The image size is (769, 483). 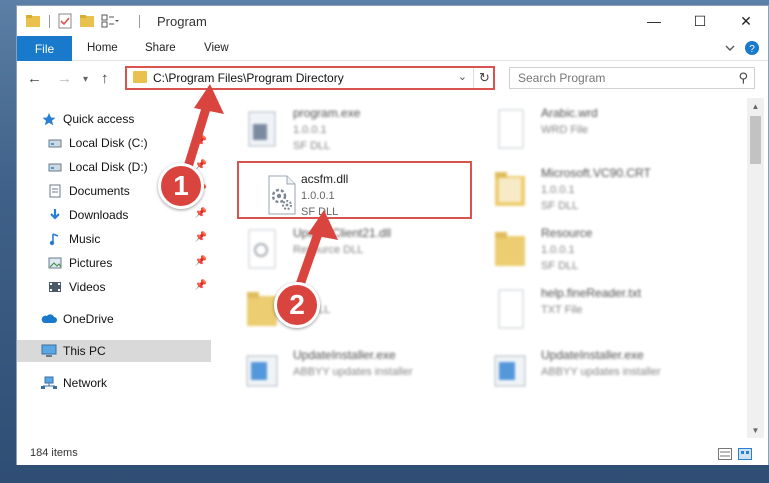 I want to click on address-dropdown-icon: ⌄, so click(x=462, y=76).